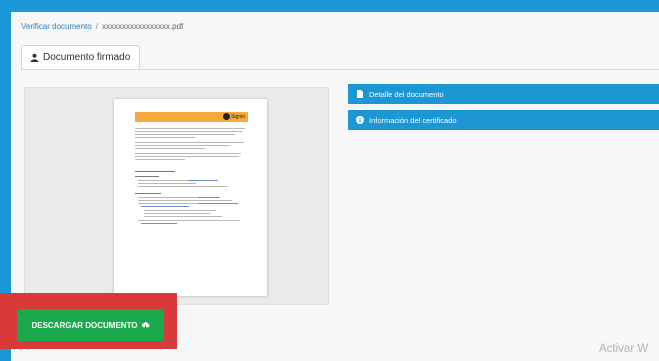  I want to click on user-icon, so click(34, 57).